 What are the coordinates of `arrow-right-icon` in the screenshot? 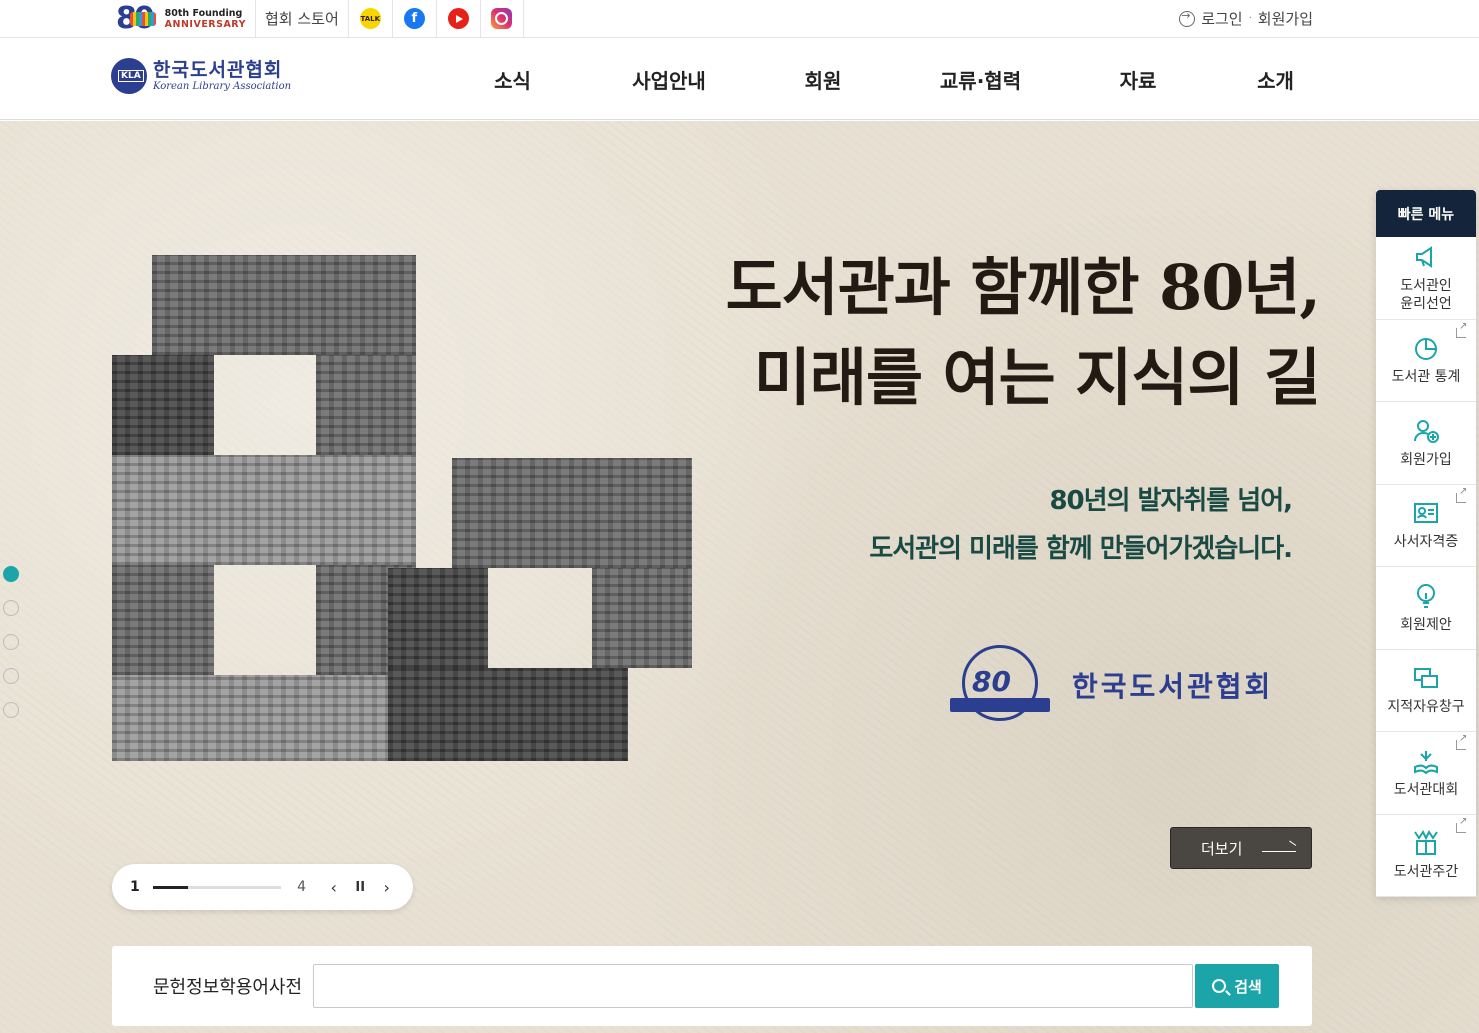 It's located at (1279, 848).